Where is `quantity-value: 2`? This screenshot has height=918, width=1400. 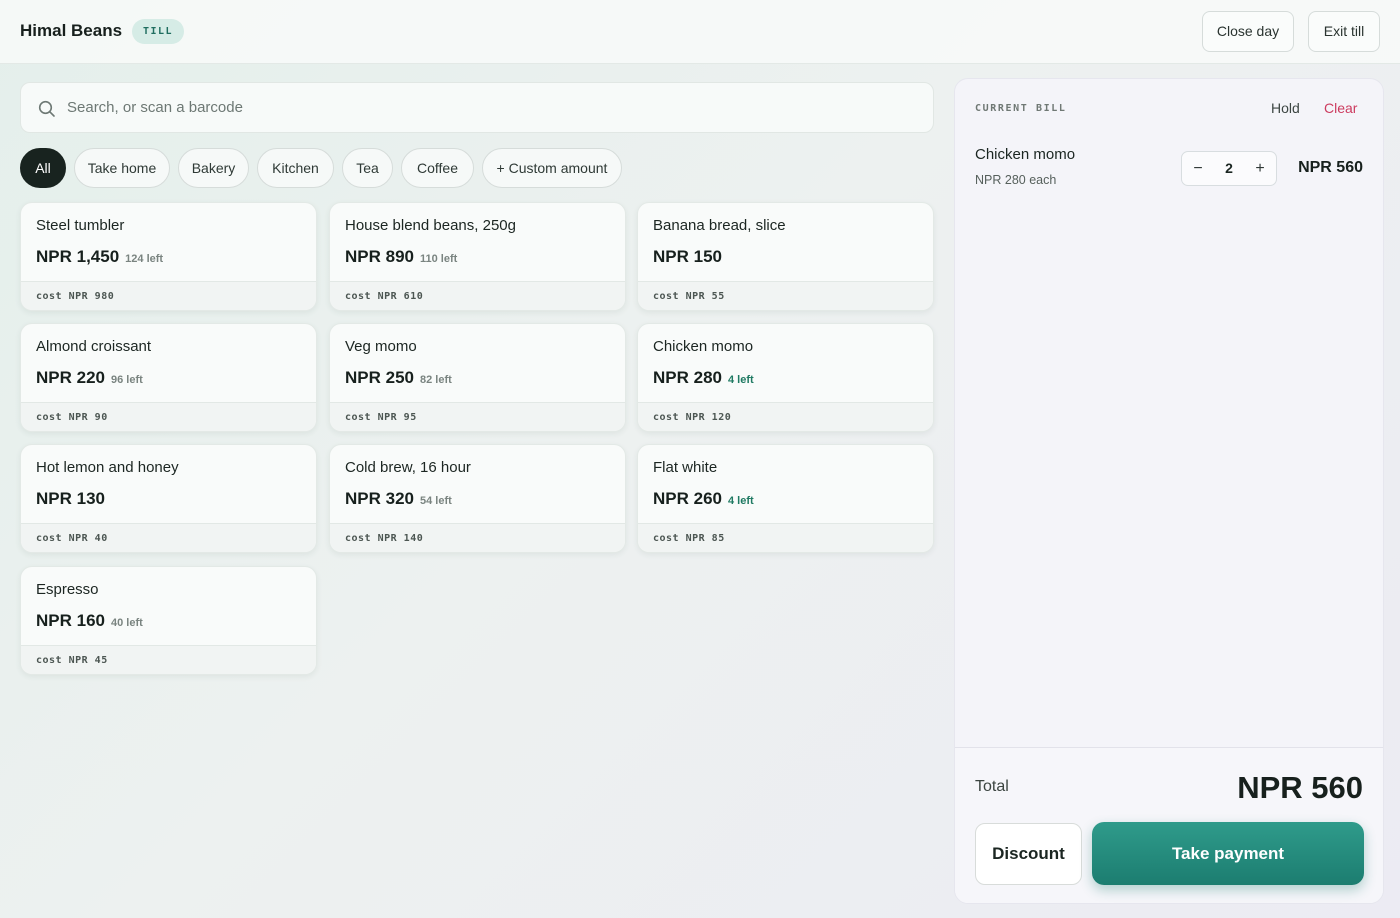
quantity-value: 2 is located at coordinates (1229, 168).